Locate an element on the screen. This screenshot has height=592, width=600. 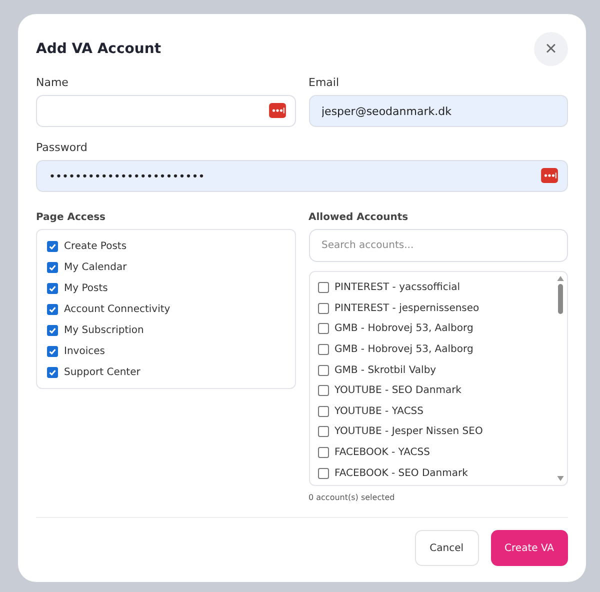
section-label: Allowed Accounts is located at coordinates (359, 217).